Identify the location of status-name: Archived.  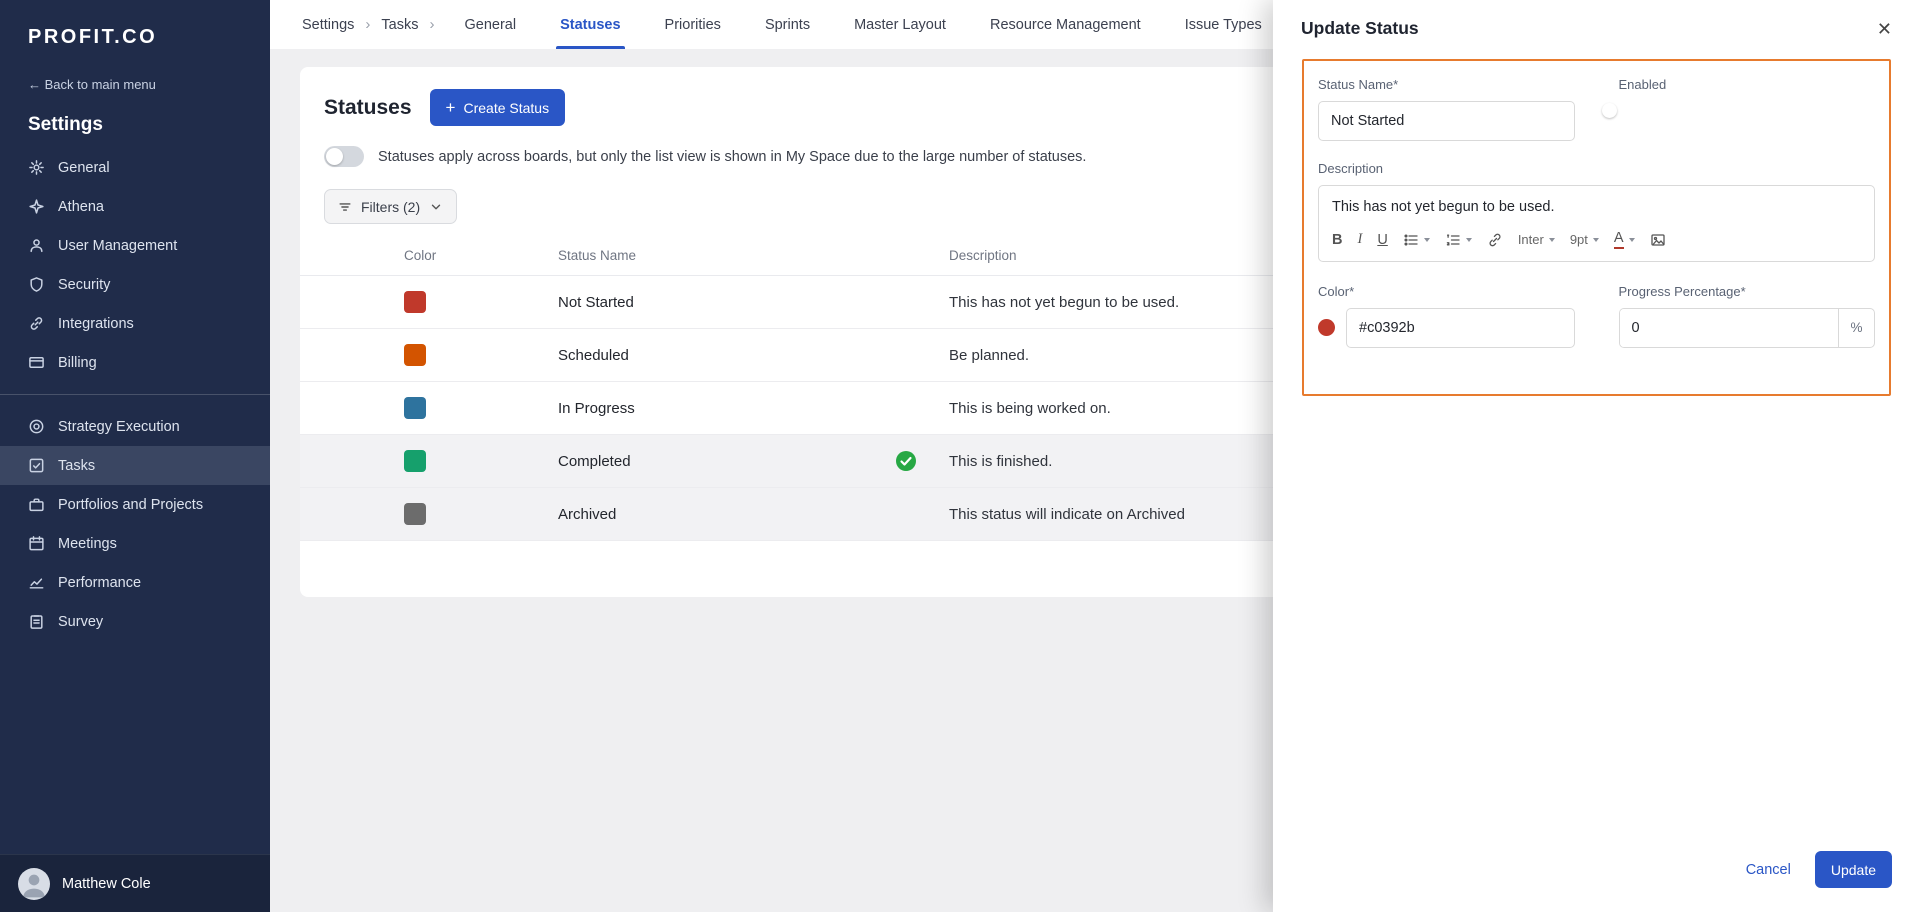
(587, 514).